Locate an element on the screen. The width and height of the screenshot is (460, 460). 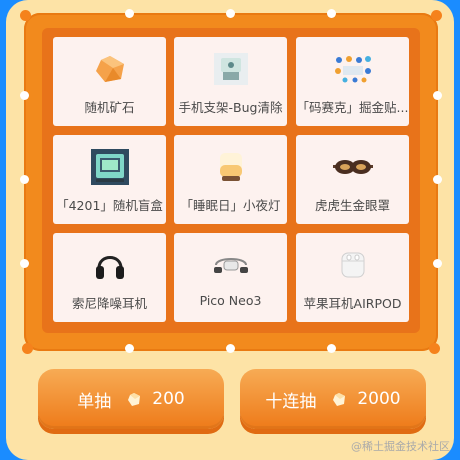
prize-label: Pico Neo3 is located at coordinates (230, 300).